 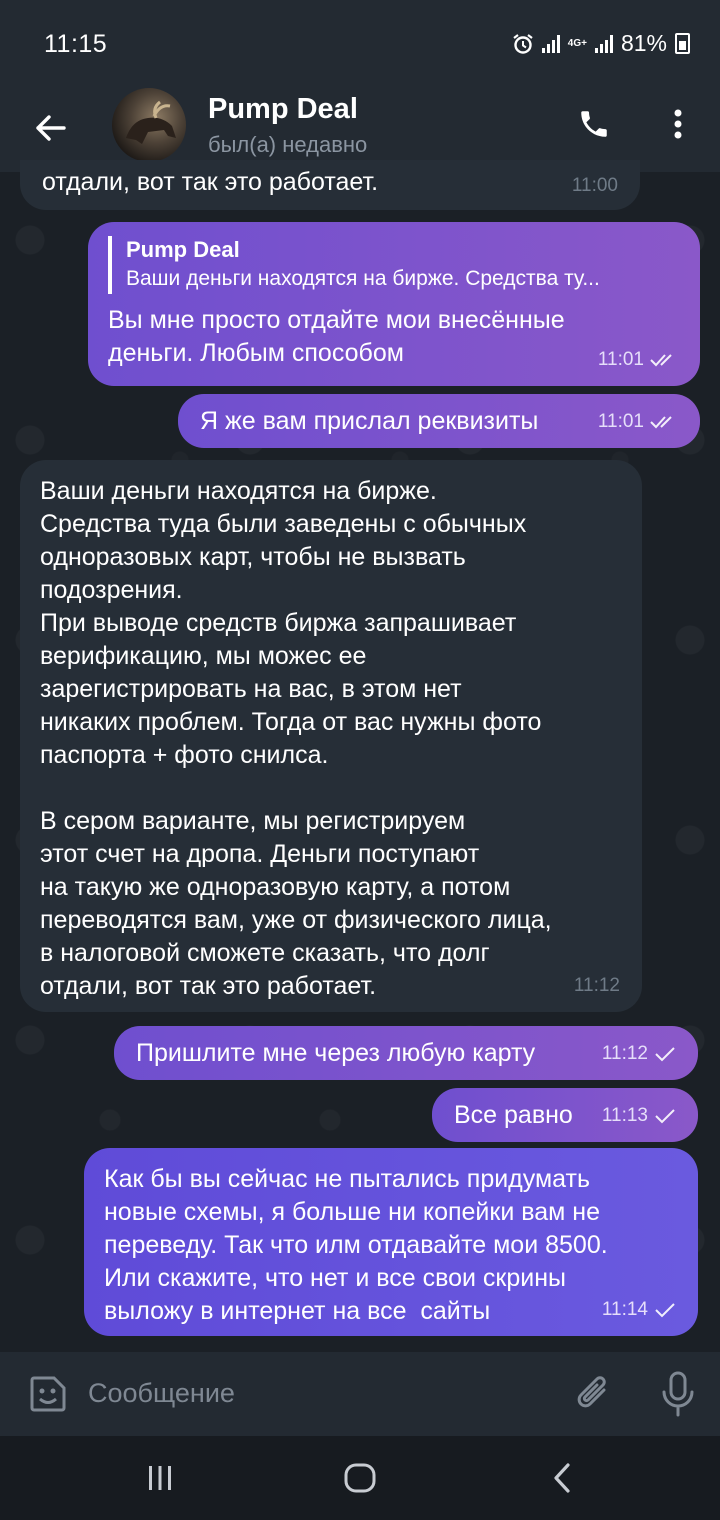 What do you see at coordinates (308, 1393) in the screenshot?
I see `message-input` at bounding box center [308, 1393].